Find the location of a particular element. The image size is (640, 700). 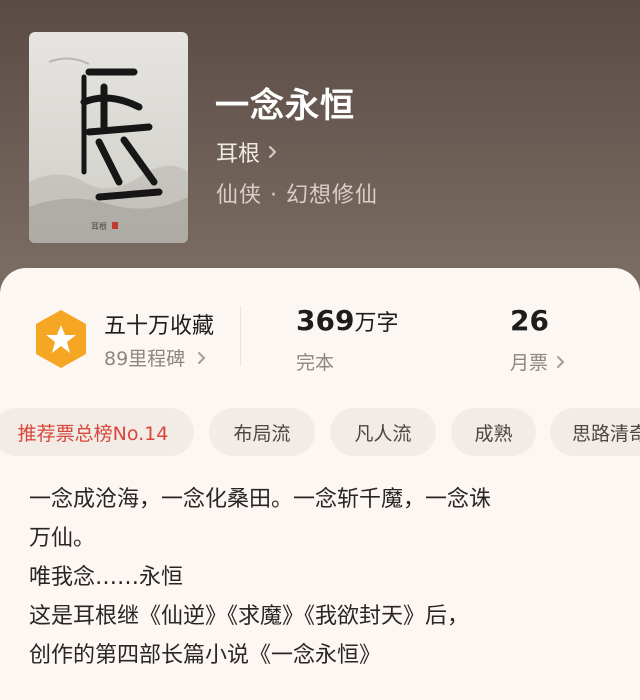

star-badge-icon is located at coordinates (61, 339).